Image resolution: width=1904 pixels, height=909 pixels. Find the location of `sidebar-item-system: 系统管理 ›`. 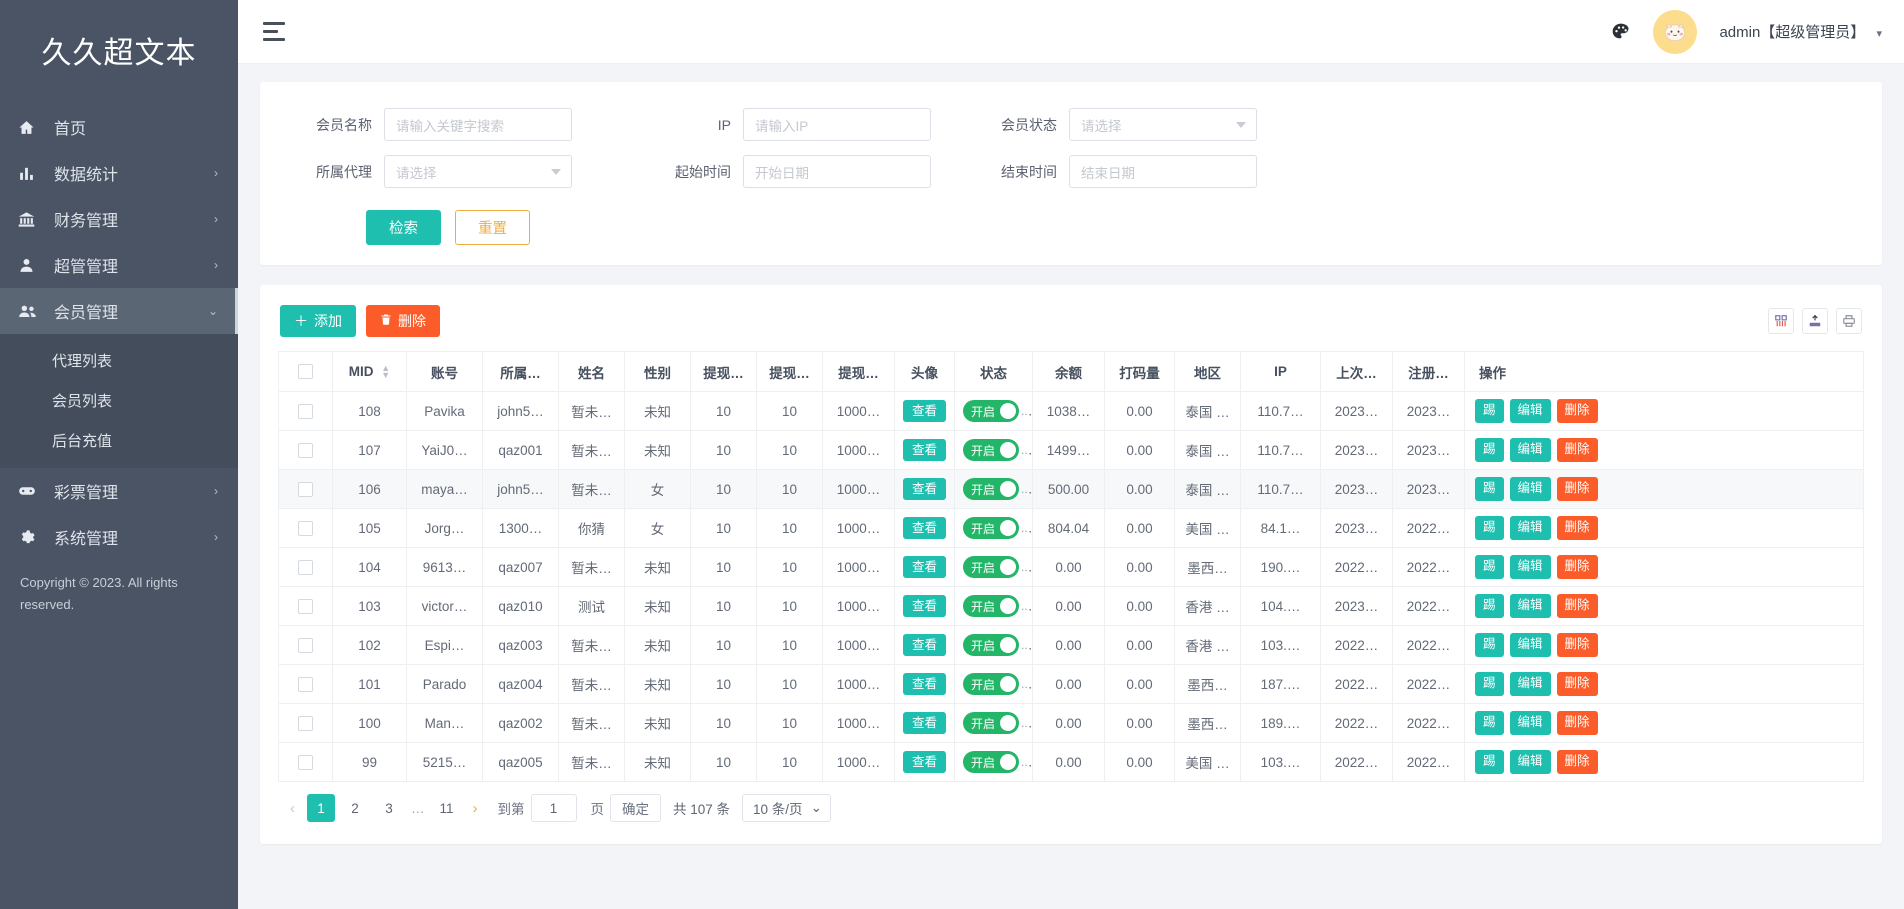

sidebar-item-system: 系统管理 › is located at coordinates (119, 537).